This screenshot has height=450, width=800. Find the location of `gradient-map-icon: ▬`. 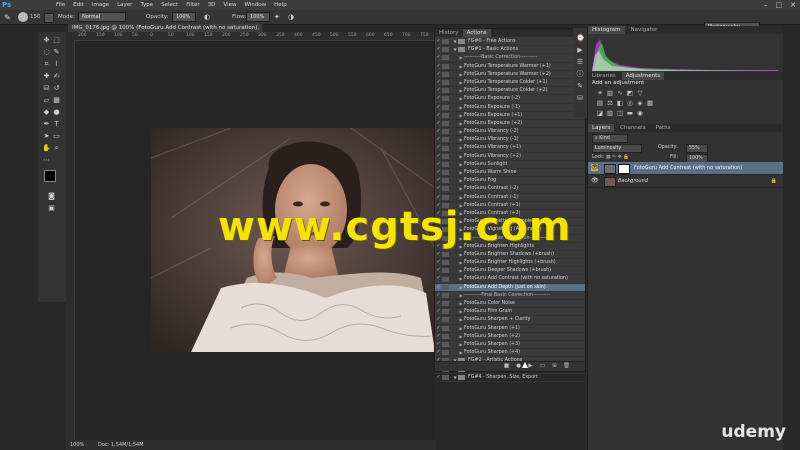

gradient-map-icon: ▬ is located at coordinates (630, 113).